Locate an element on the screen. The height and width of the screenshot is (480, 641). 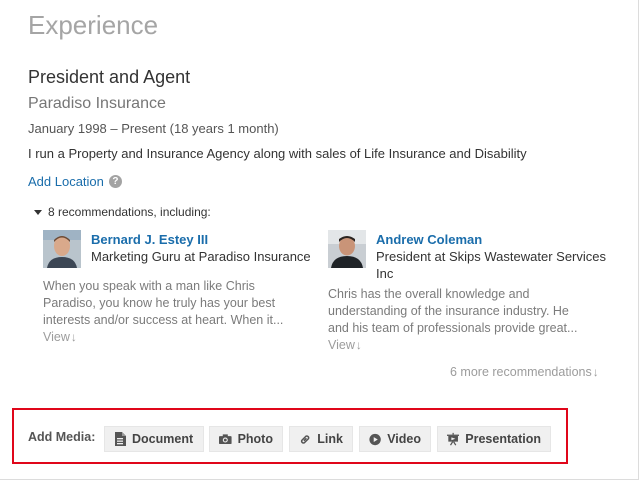
document-button-label: Document is located at coordinates (163, 439).